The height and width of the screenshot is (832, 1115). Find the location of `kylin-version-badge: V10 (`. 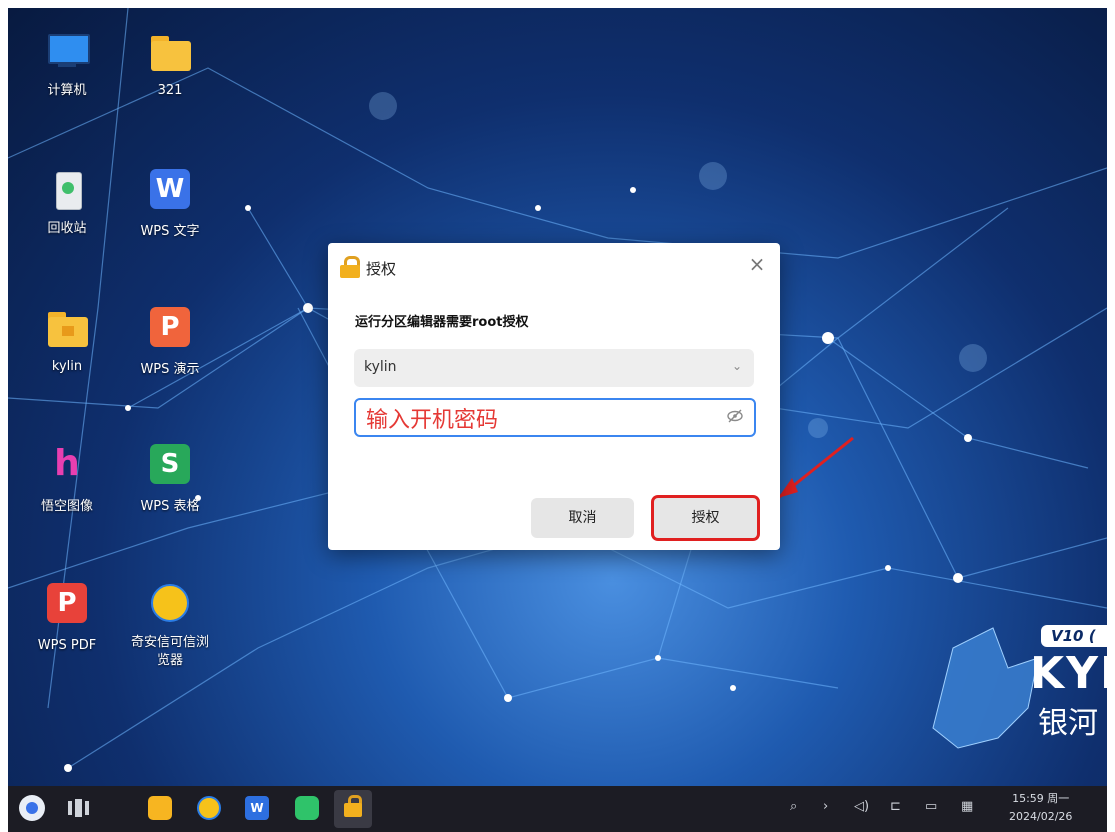

kylin-version-badge: V10 ( is located at coordinates (1074, 636).